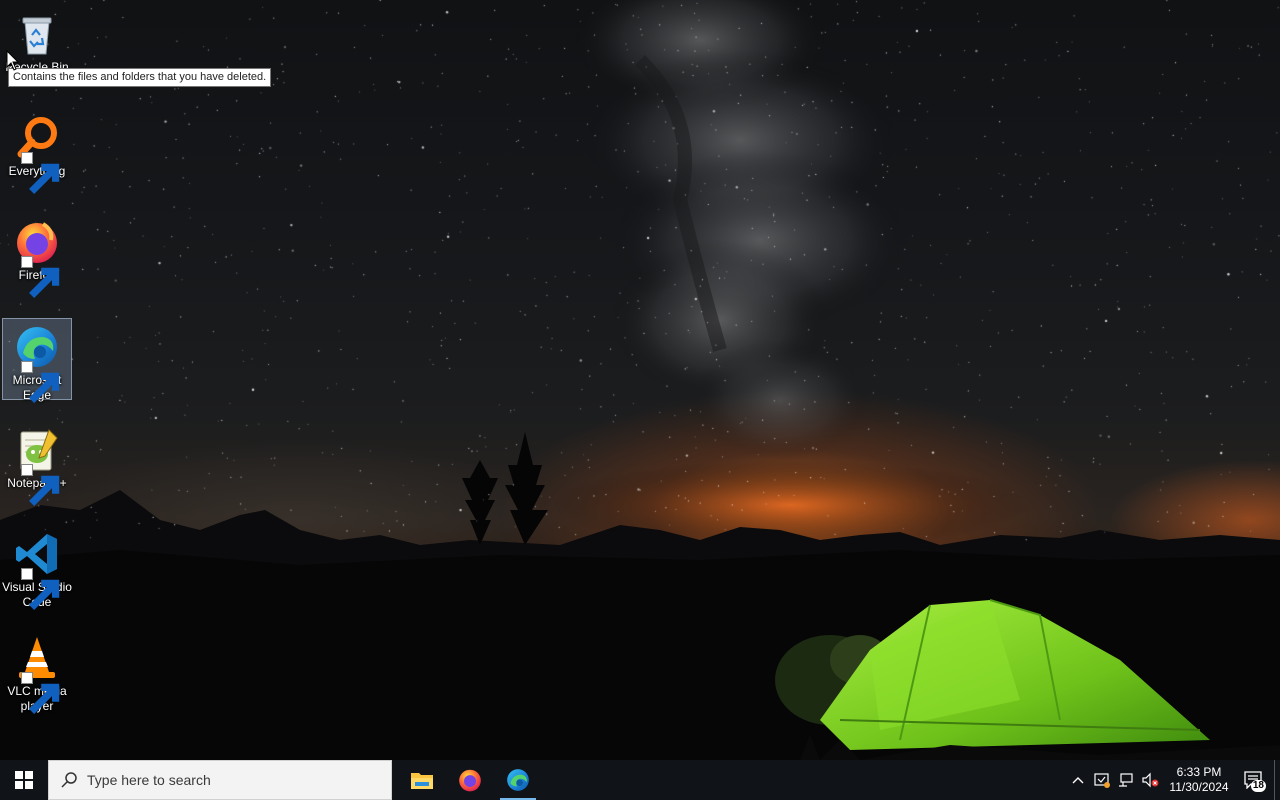 The image size is (1280, 800). I want to click on start-button, so click(24, 780).